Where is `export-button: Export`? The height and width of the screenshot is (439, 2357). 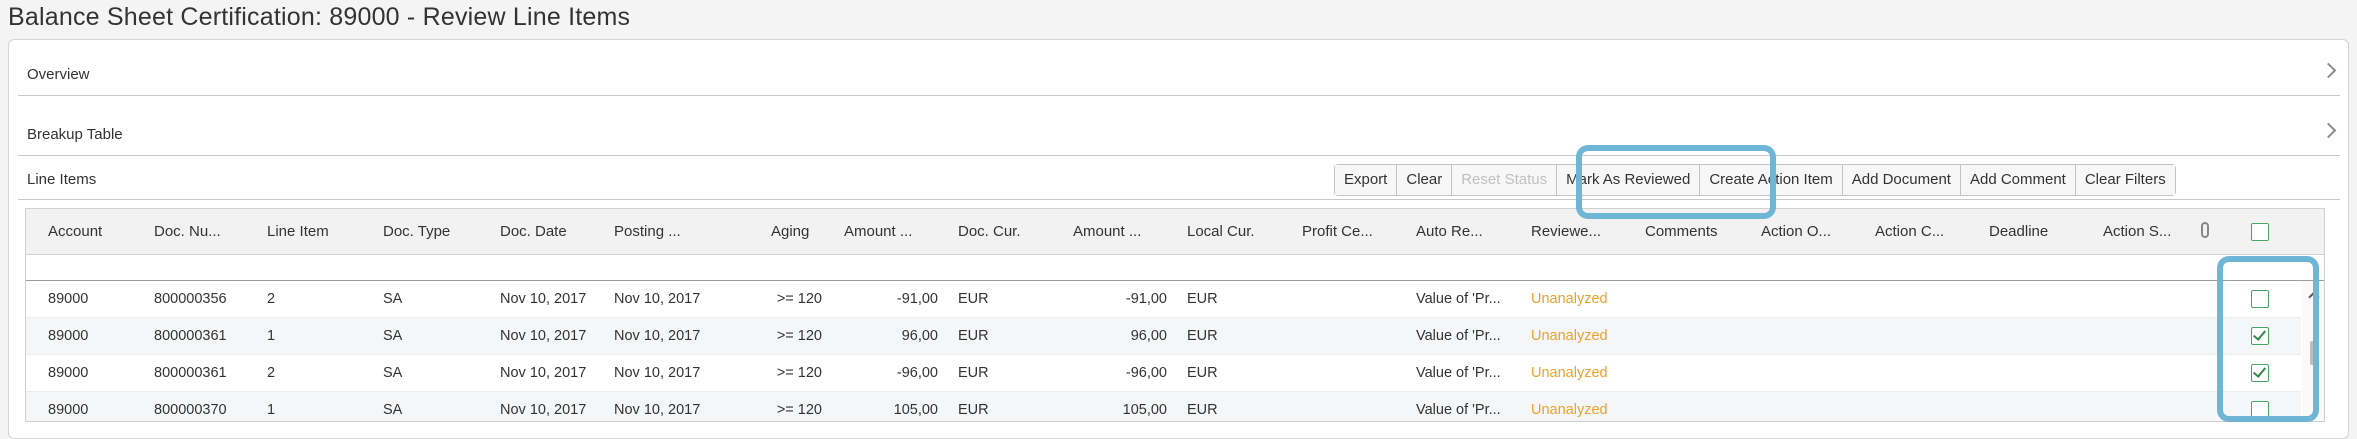
export-button: Export is located at coordinates (1366, 180).